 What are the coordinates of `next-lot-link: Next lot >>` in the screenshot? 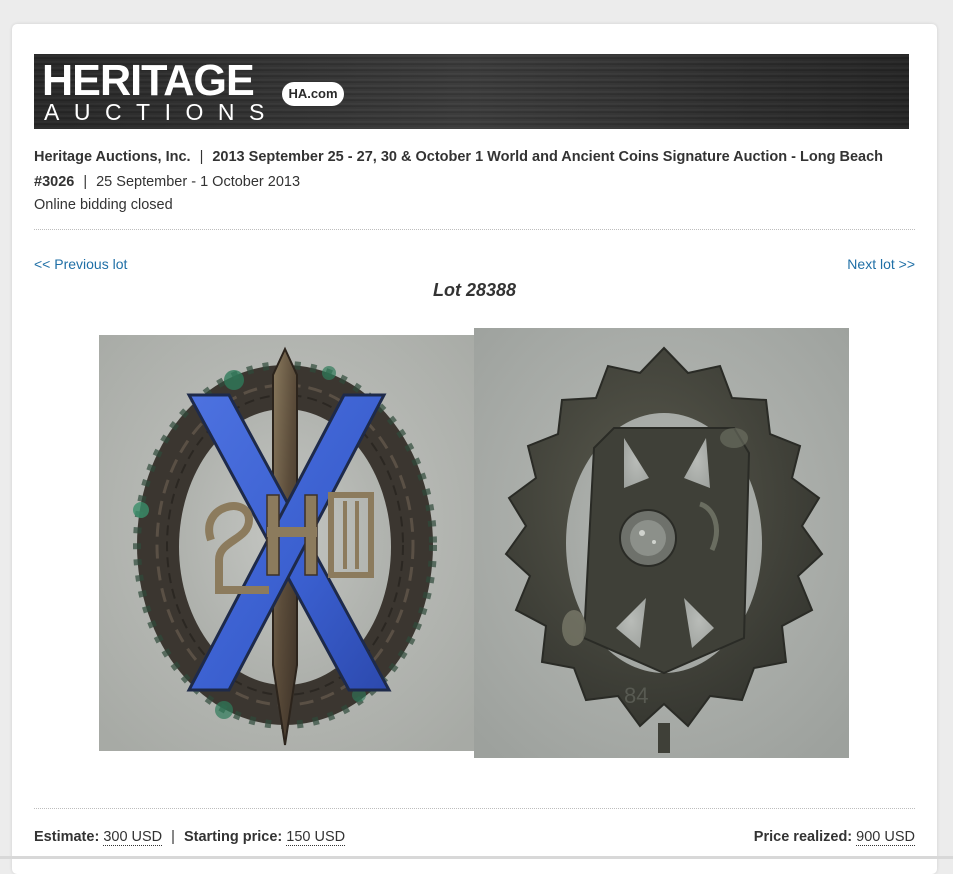 It's located at (881, 264).